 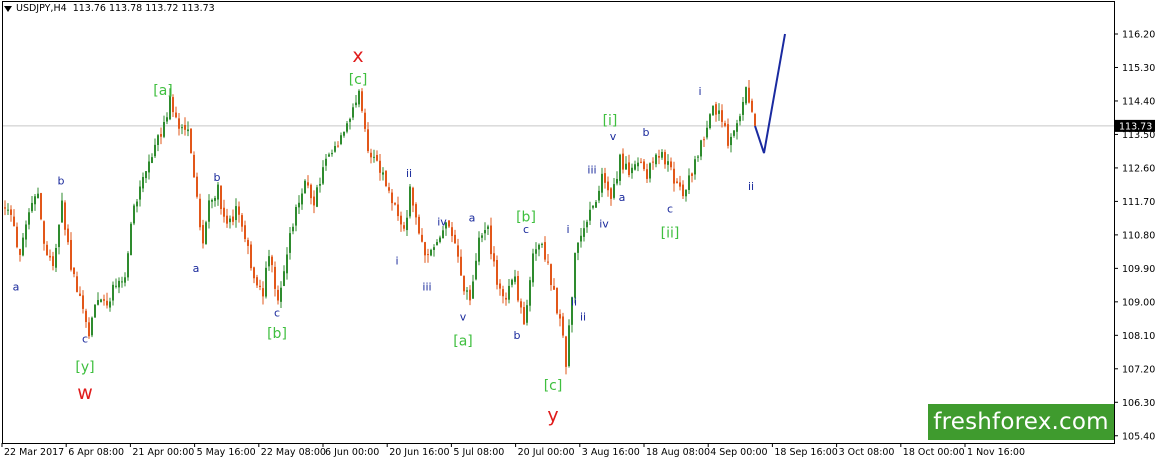 What do you see at coordinates (41, 8) in the screenshot?
I see `symbol-timeframe: USDJPY,H4` at bounding box center [41, 8].